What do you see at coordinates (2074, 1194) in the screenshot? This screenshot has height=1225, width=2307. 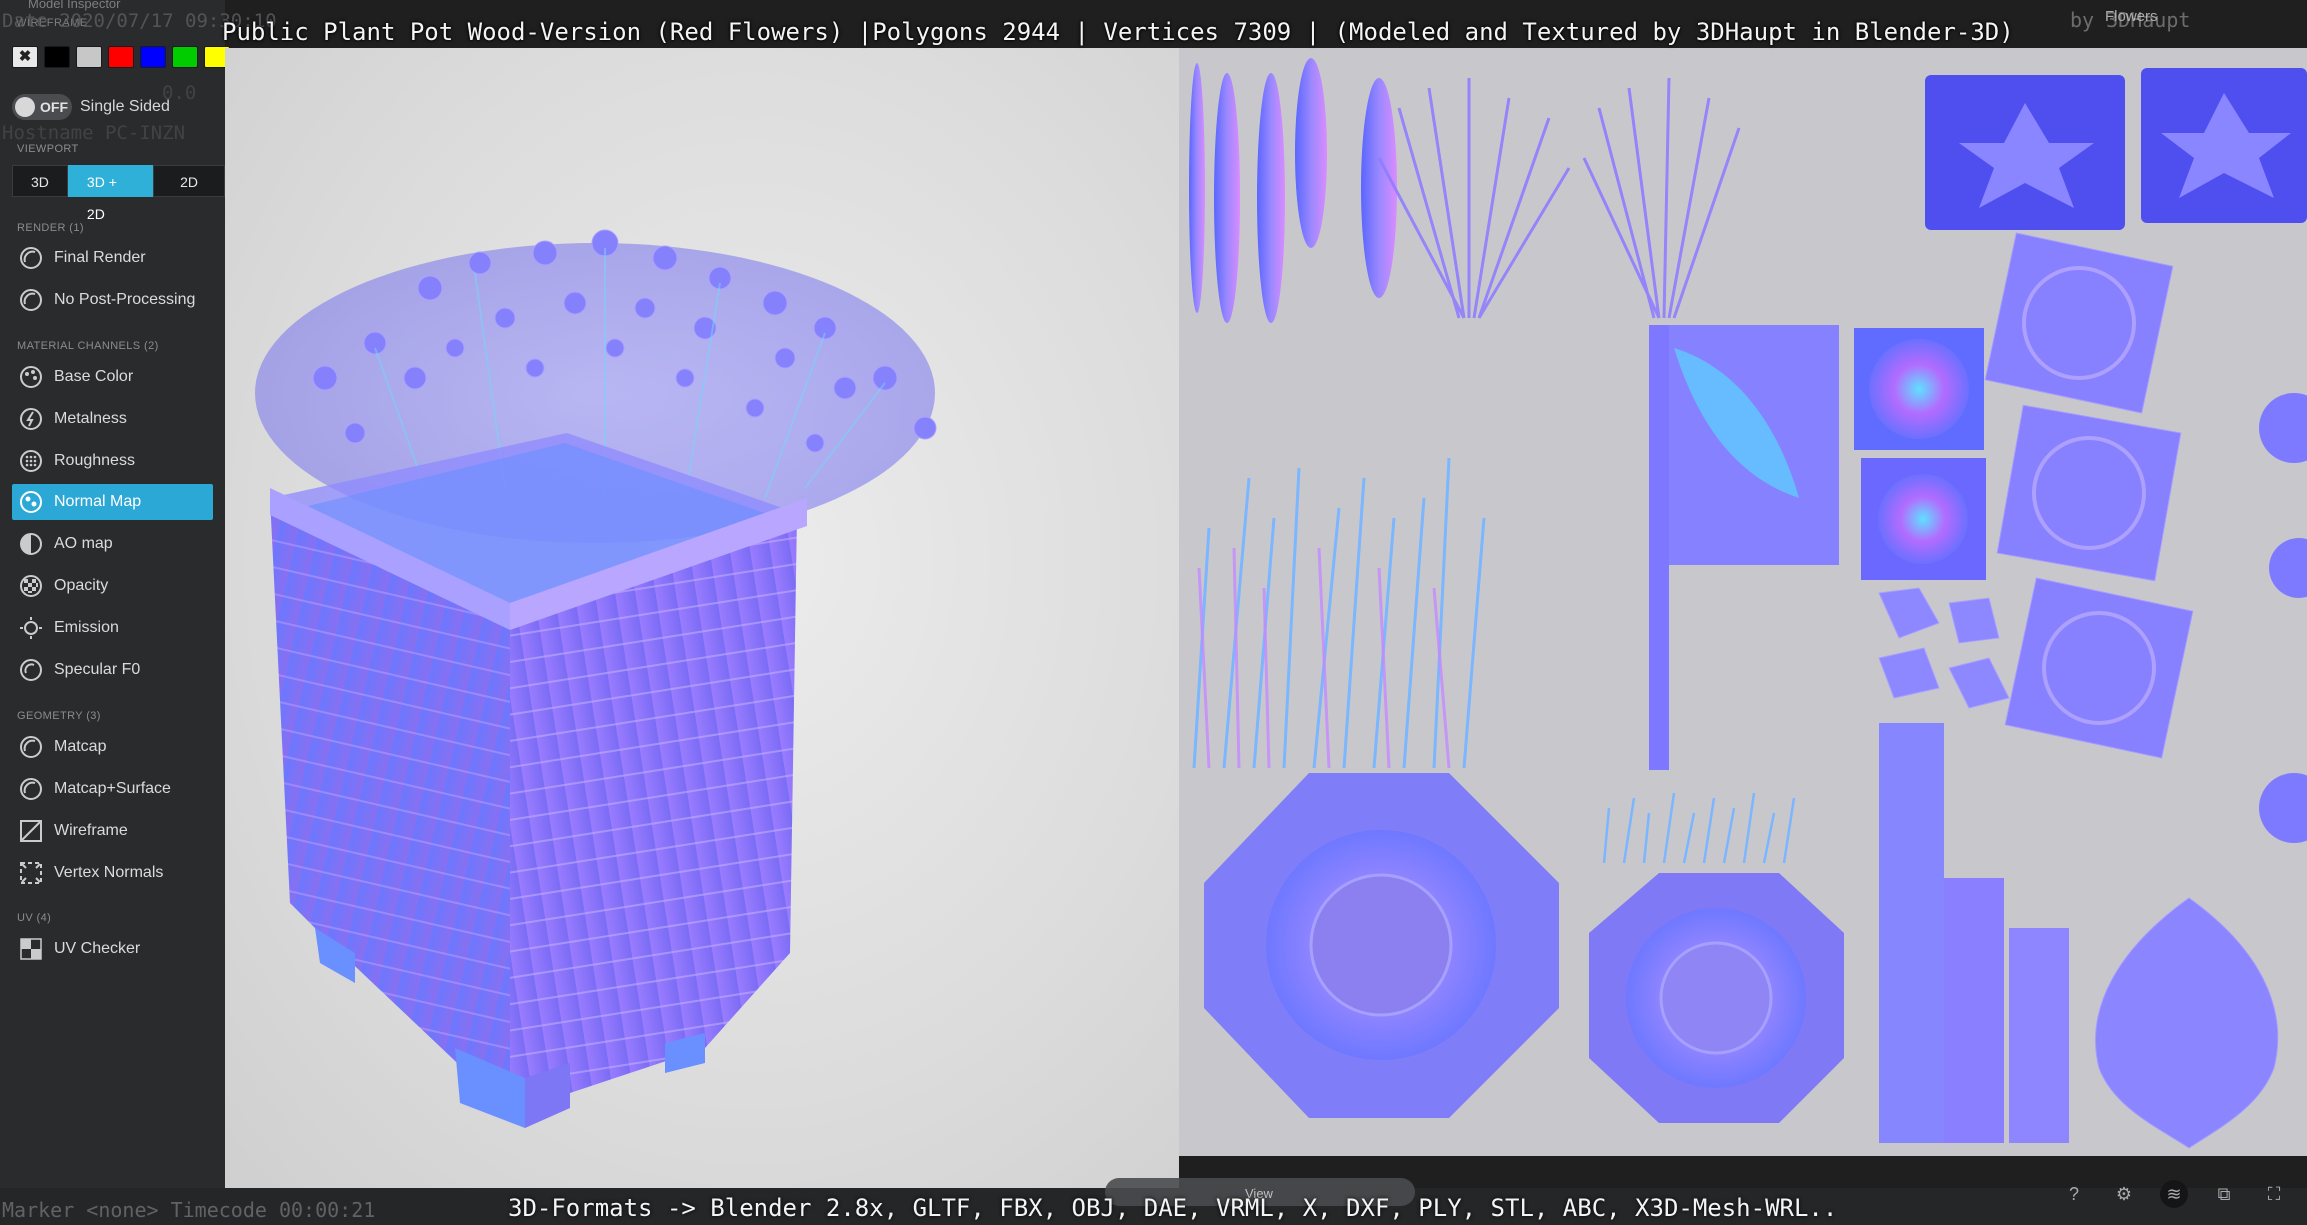 I see `help-icon: ?` at bounding box center [2074, 1194].